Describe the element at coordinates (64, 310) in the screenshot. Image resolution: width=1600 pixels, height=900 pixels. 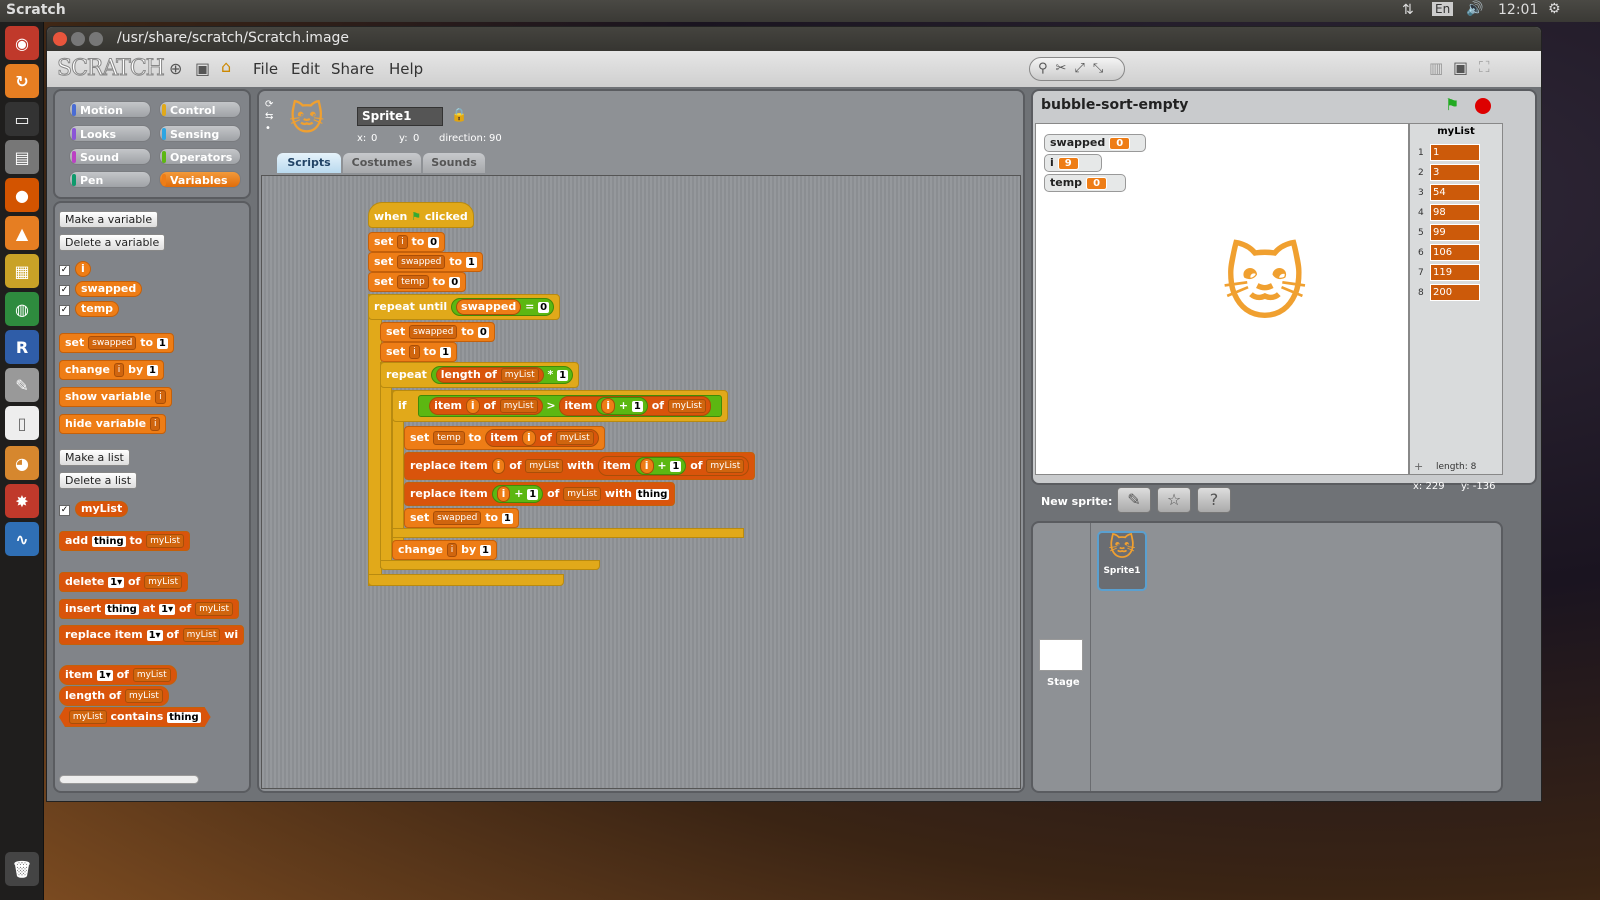
I see `checkbox-temp: ✓` at that location.